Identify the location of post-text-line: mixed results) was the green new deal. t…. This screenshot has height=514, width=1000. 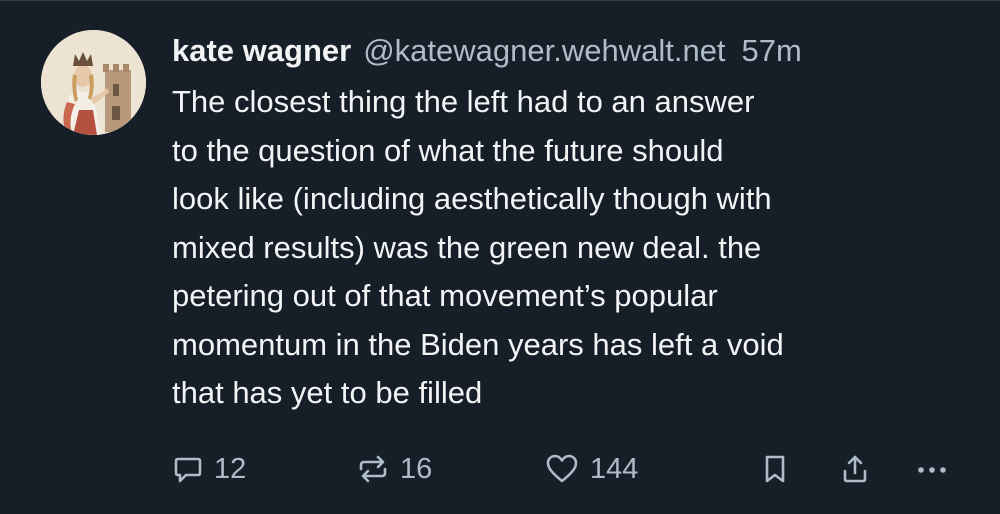
(467, 247).